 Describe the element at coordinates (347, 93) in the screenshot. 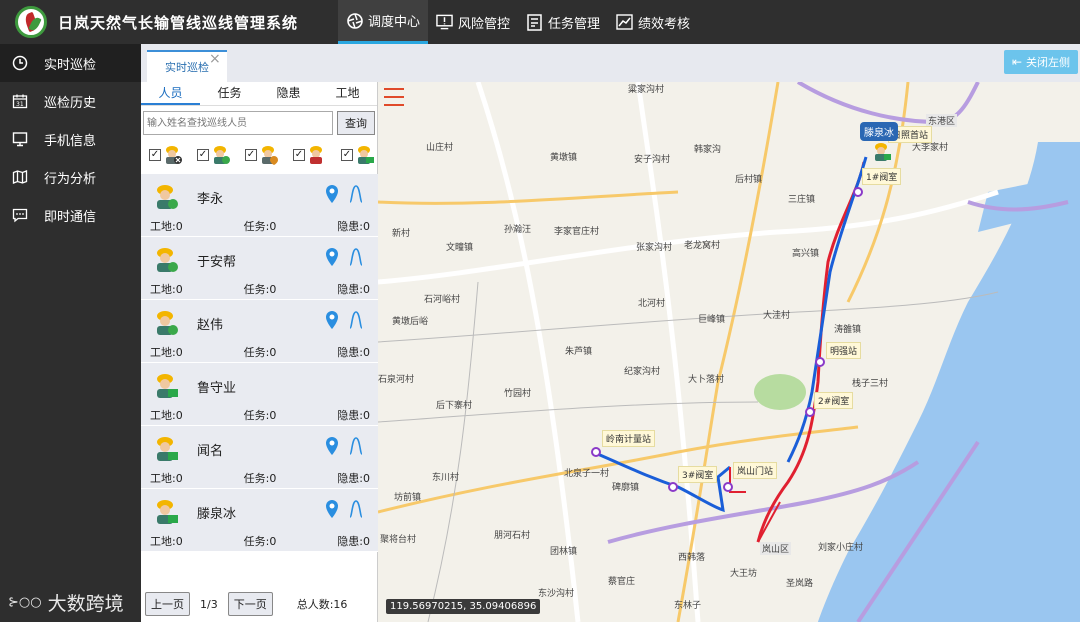

I see `tab-sites: 工地` at that location.